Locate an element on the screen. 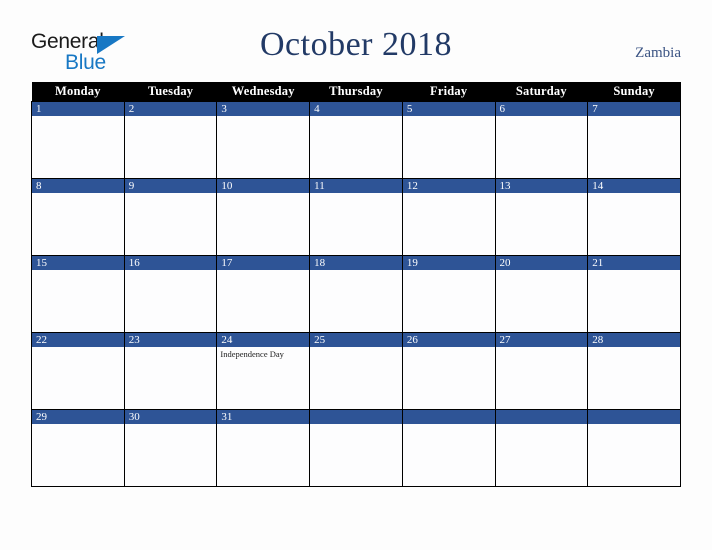  day-number: 24 is located at coordinates (263, 339).